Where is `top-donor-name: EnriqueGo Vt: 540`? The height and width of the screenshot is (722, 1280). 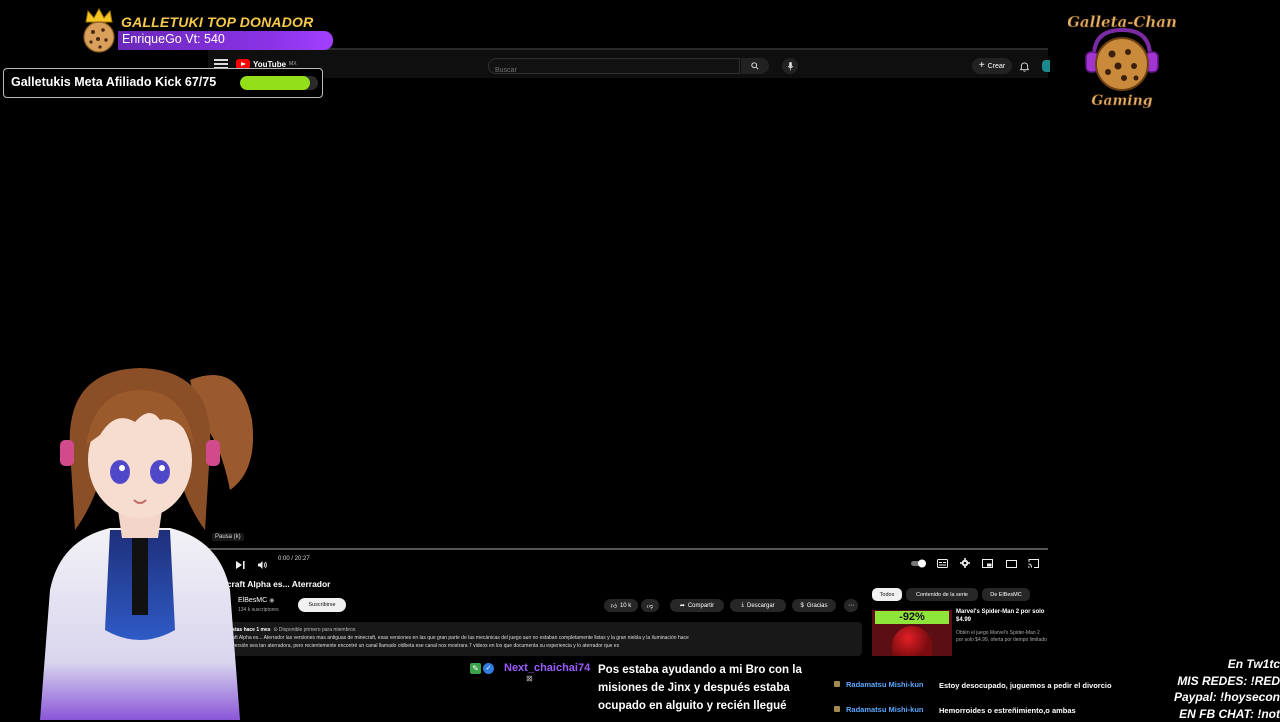 top-donor-name: EnriqueGo Vt: 540 is located at coordinates (173, 39).